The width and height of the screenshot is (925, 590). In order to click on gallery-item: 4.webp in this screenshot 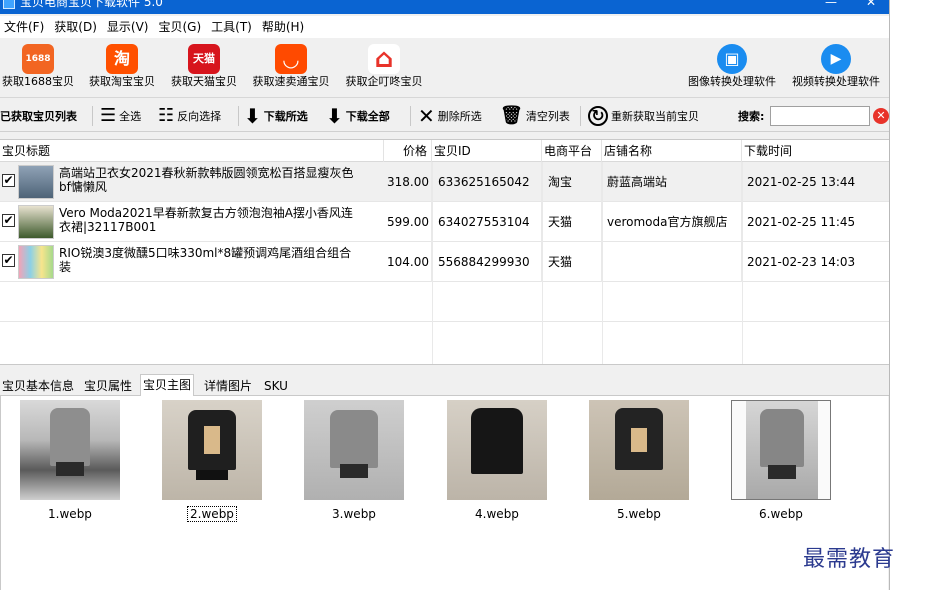, I will do `click(497, 460)`.